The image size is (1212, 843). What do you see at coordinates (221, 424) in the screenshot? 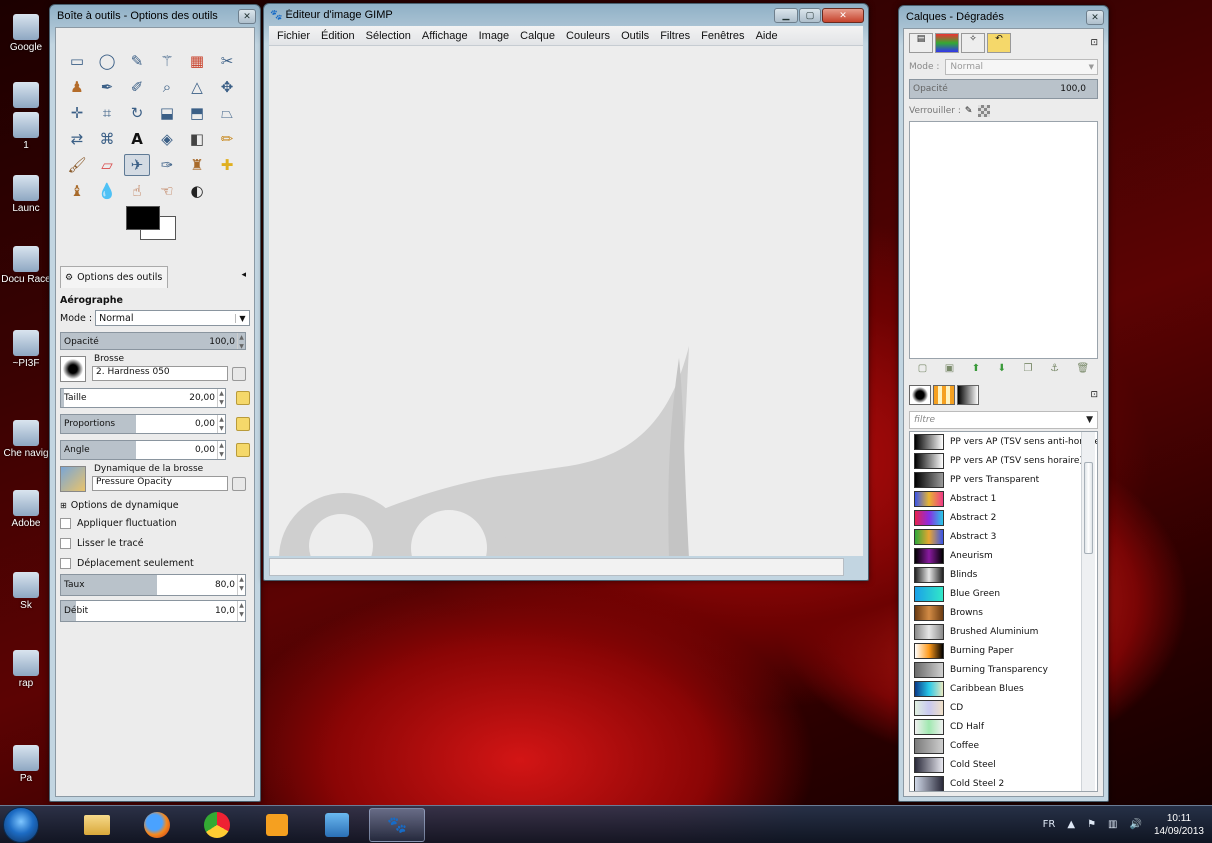
I see `proportions-stepper: ▲ ▼` at bounding box center [221, 424].